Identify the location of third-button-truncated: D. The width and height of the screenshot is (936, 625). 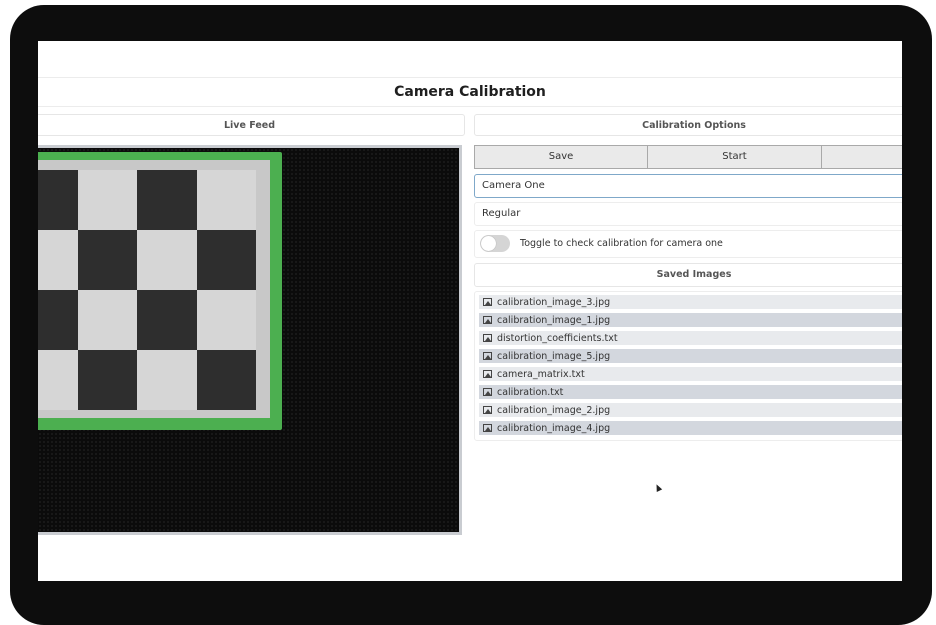
(862, 157).